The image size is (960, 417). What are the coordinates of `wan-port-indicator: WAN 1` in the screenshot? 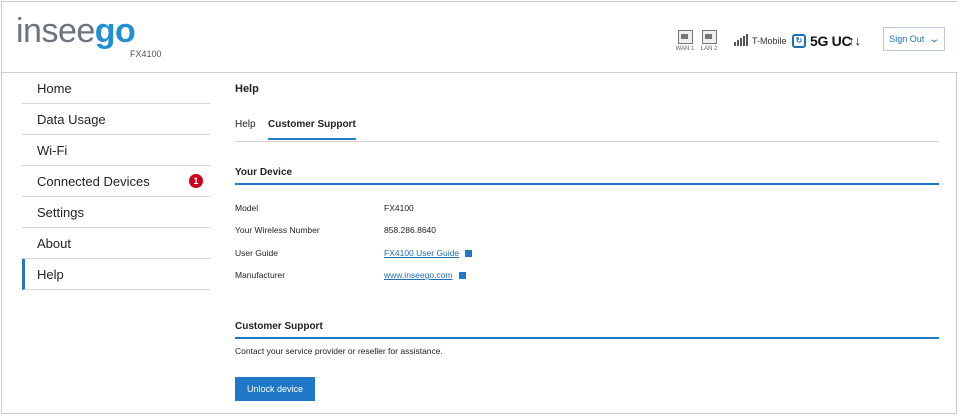 It's located at (685, 41).